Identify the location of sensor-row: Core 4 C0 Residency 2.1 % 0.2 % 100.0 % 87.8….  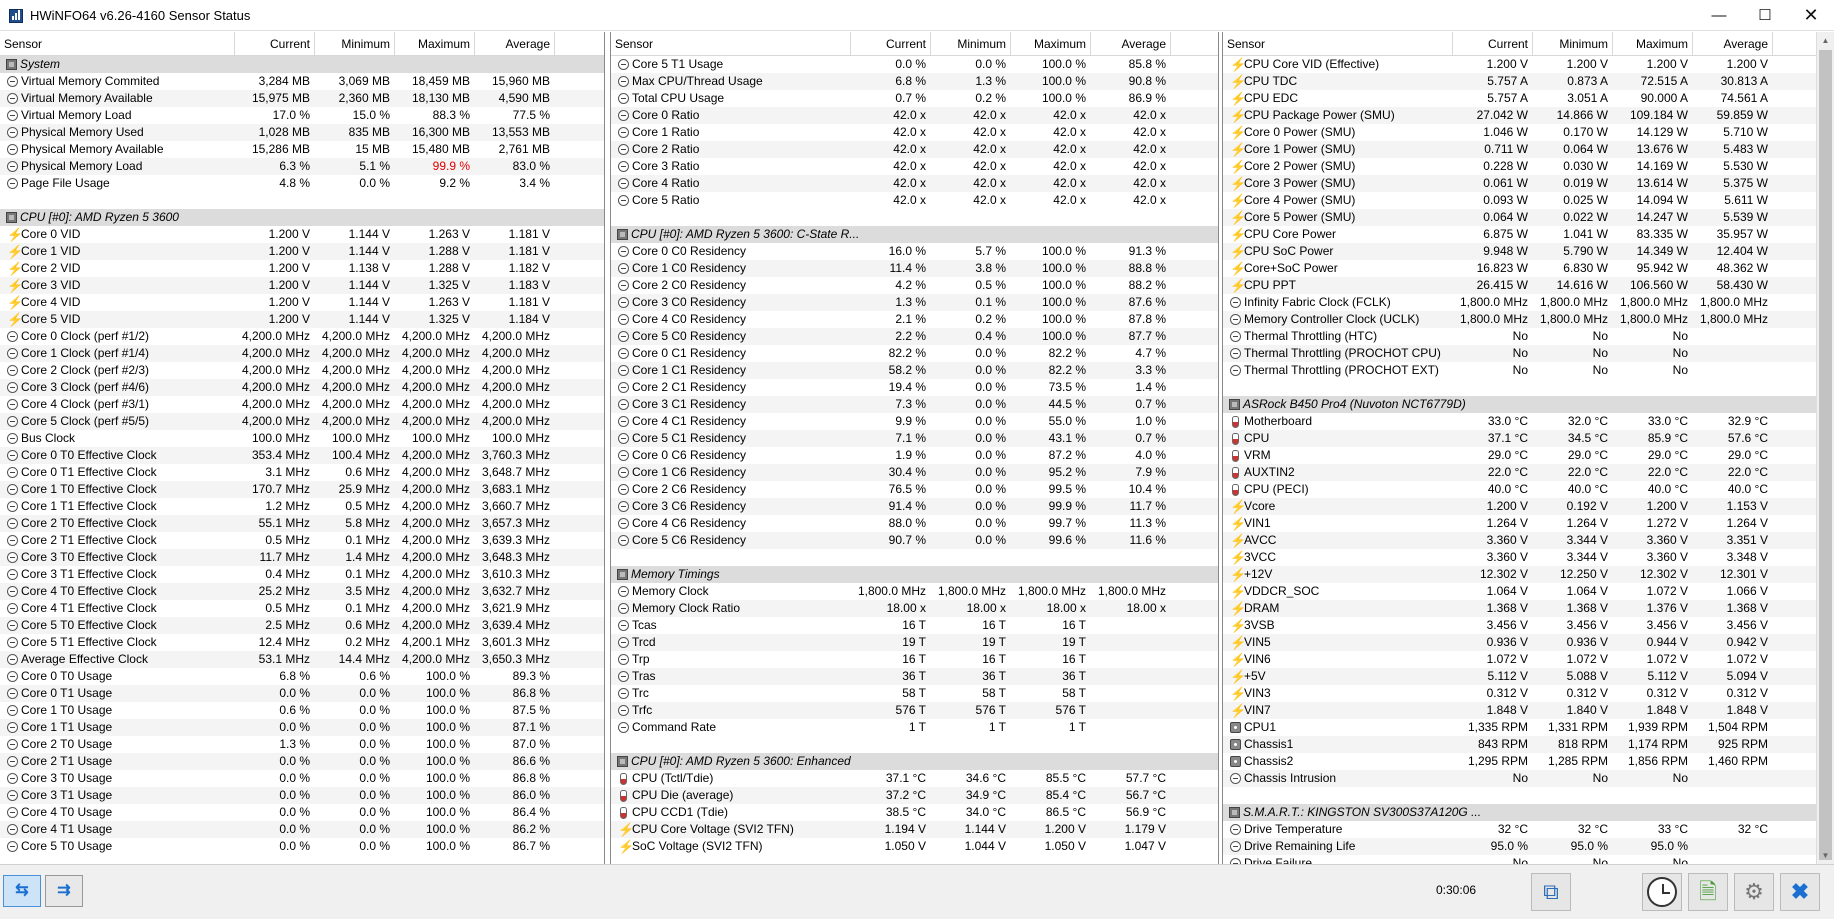
(914, 319).